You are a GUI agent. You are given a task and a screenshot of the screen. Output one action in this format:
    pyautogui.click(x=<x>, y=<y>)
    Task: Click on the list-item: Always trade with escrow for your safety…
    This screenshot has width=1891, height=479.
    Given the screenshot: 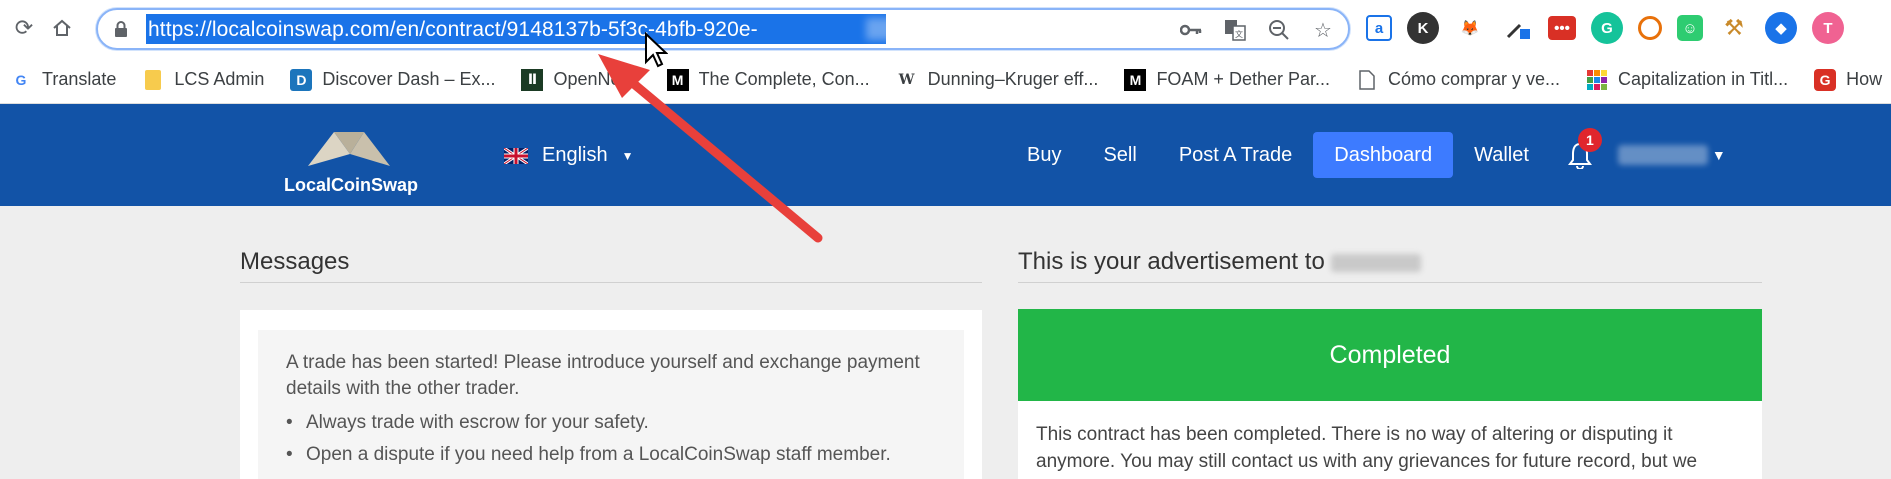 What is the action you would take?
    pyautogui.click(x=611, y=423)
    